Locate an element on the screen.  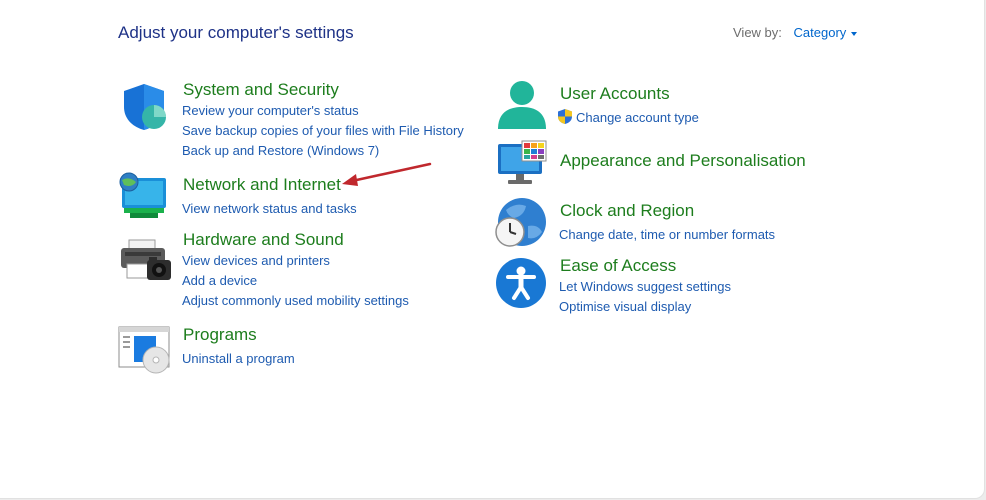
category-title: User Accounts is located at coordinates (615, 94).